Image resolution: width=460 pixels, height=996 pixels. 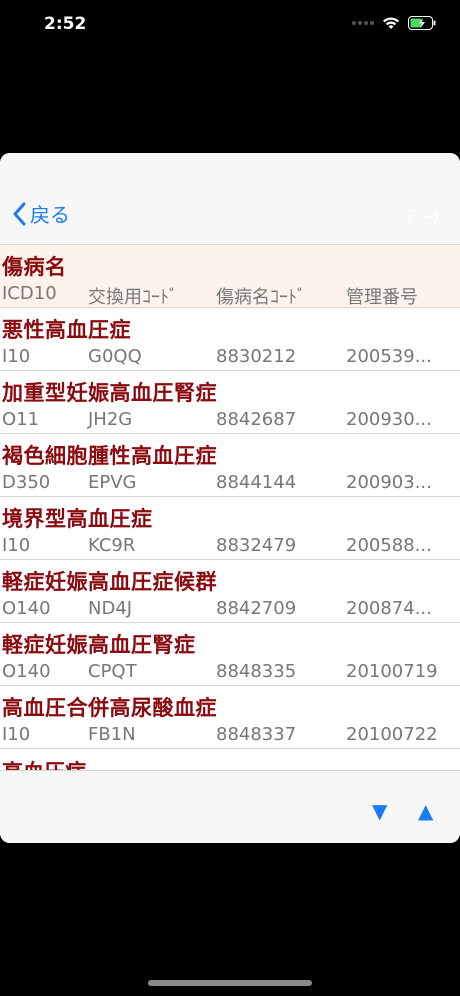 I want to click on back-button: 戻る, so click(x=41, y=213).